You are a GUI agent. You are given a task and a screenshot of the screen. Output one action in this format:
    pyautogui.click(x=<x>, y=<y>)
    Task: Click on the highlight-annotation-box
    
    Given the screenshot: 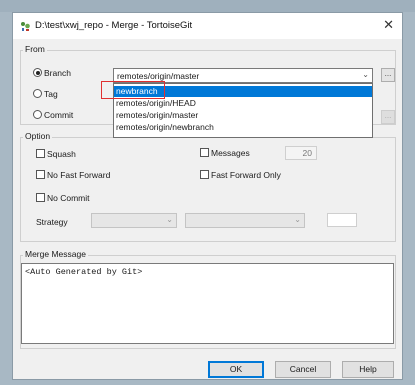 What is the action you would take?
    pyautogui.click(x=133, y=90)
    